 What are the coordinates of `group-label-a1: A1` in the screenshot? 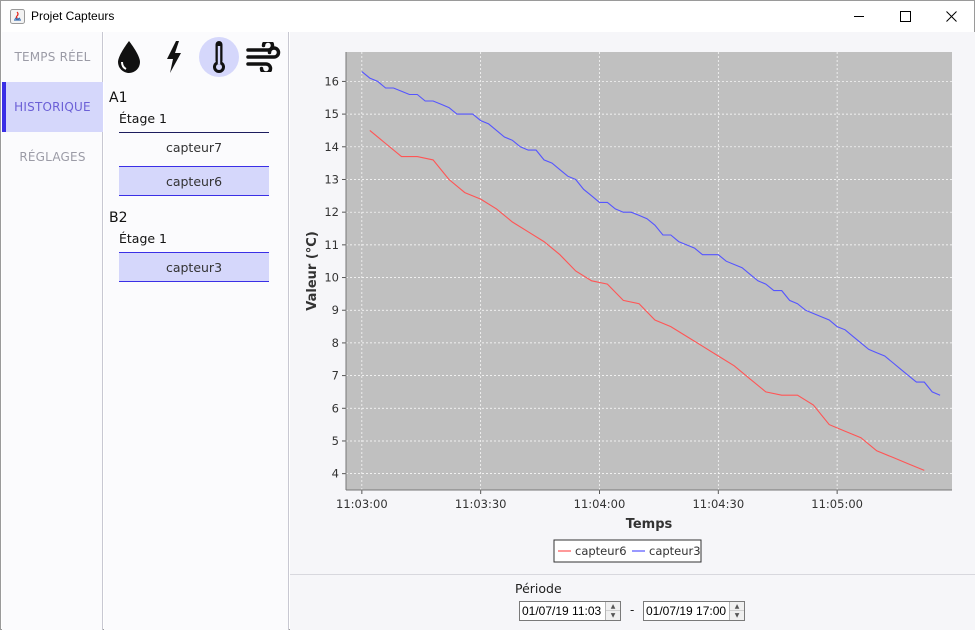 It's located at (118, 98).